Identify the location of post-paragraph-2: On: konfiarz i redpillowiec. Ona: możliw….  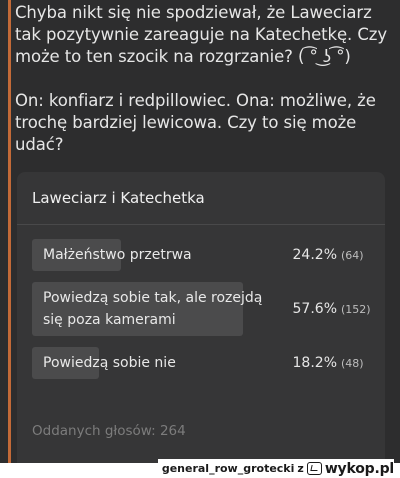
(195, 122).